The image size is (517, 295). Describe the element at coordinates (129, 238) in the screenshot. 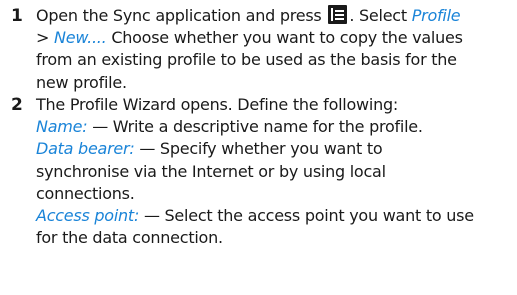

I see `field-description: for the data connection.` at that location.